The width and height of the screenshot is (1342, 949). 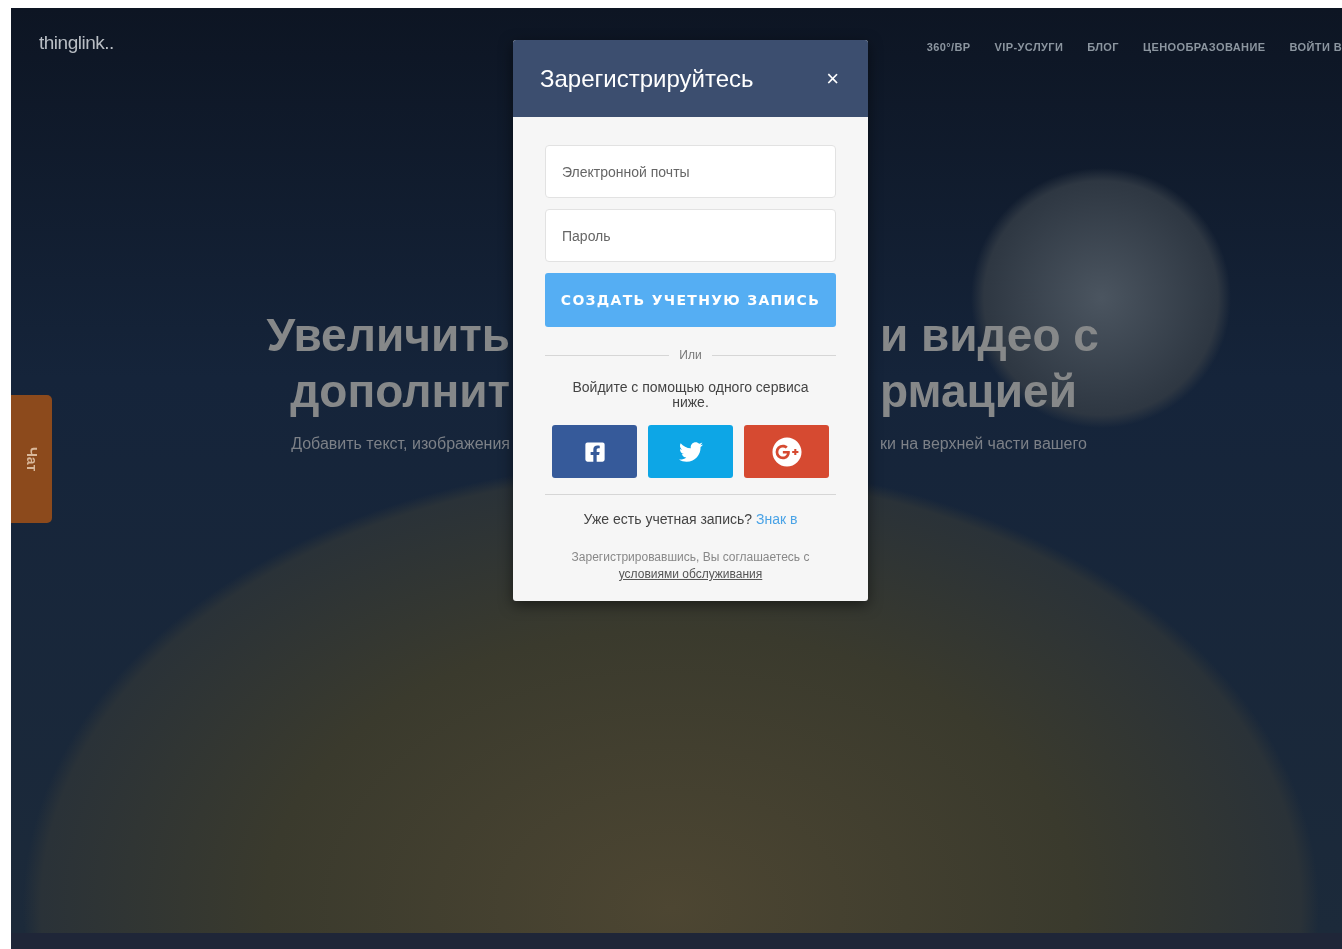 I want to click on google-button, so click(x=786, y=451).